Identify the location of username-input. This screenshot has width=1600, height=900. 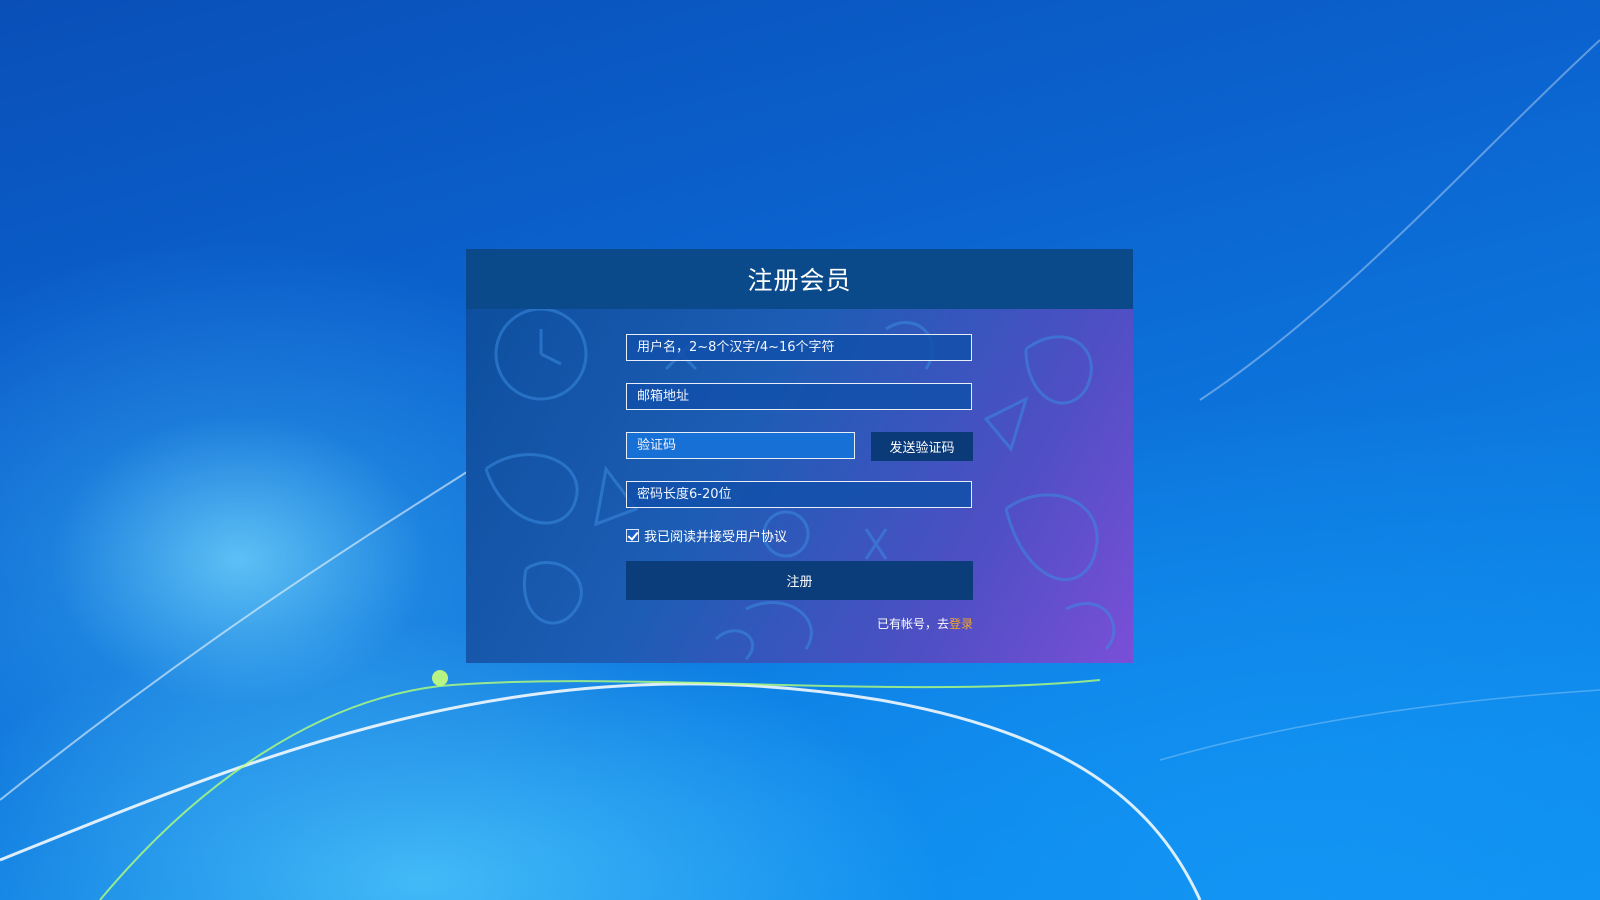
(799, 347).